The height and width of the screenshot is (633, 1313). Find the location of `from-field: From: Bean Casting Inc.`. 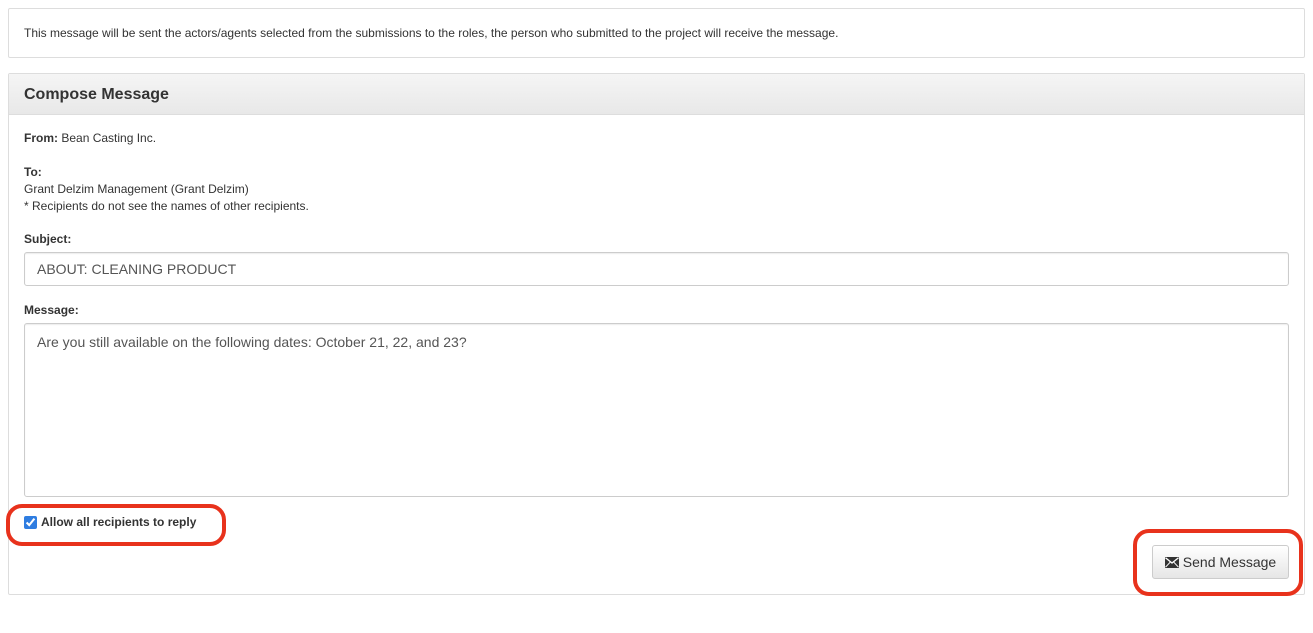

from-field: From: Bean Casting Inc. is located at coordinates (90, 138).